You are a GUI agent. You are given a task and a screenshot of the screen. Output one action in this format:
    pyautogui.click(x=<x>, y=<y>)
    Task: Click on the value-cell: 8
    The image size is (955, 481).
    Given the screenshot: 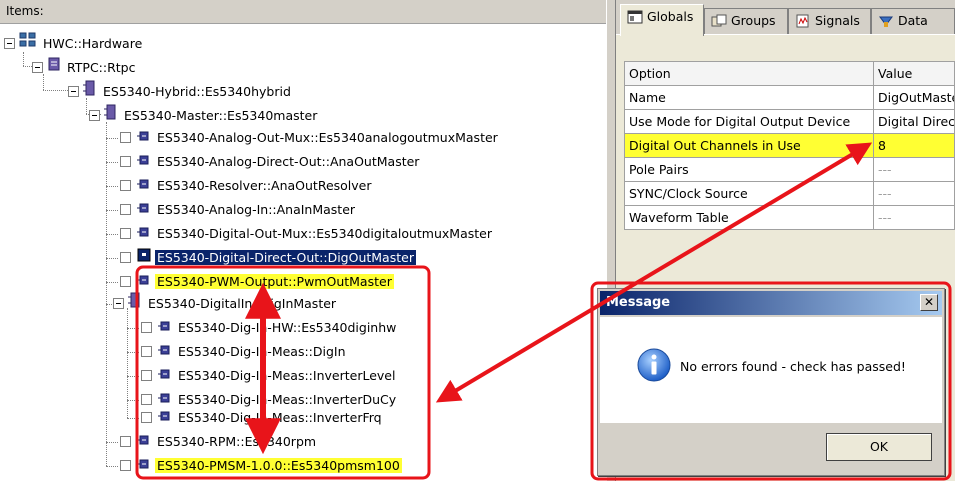 What is the action you would take?
    pyautogui.click(x=914, y=145)
    